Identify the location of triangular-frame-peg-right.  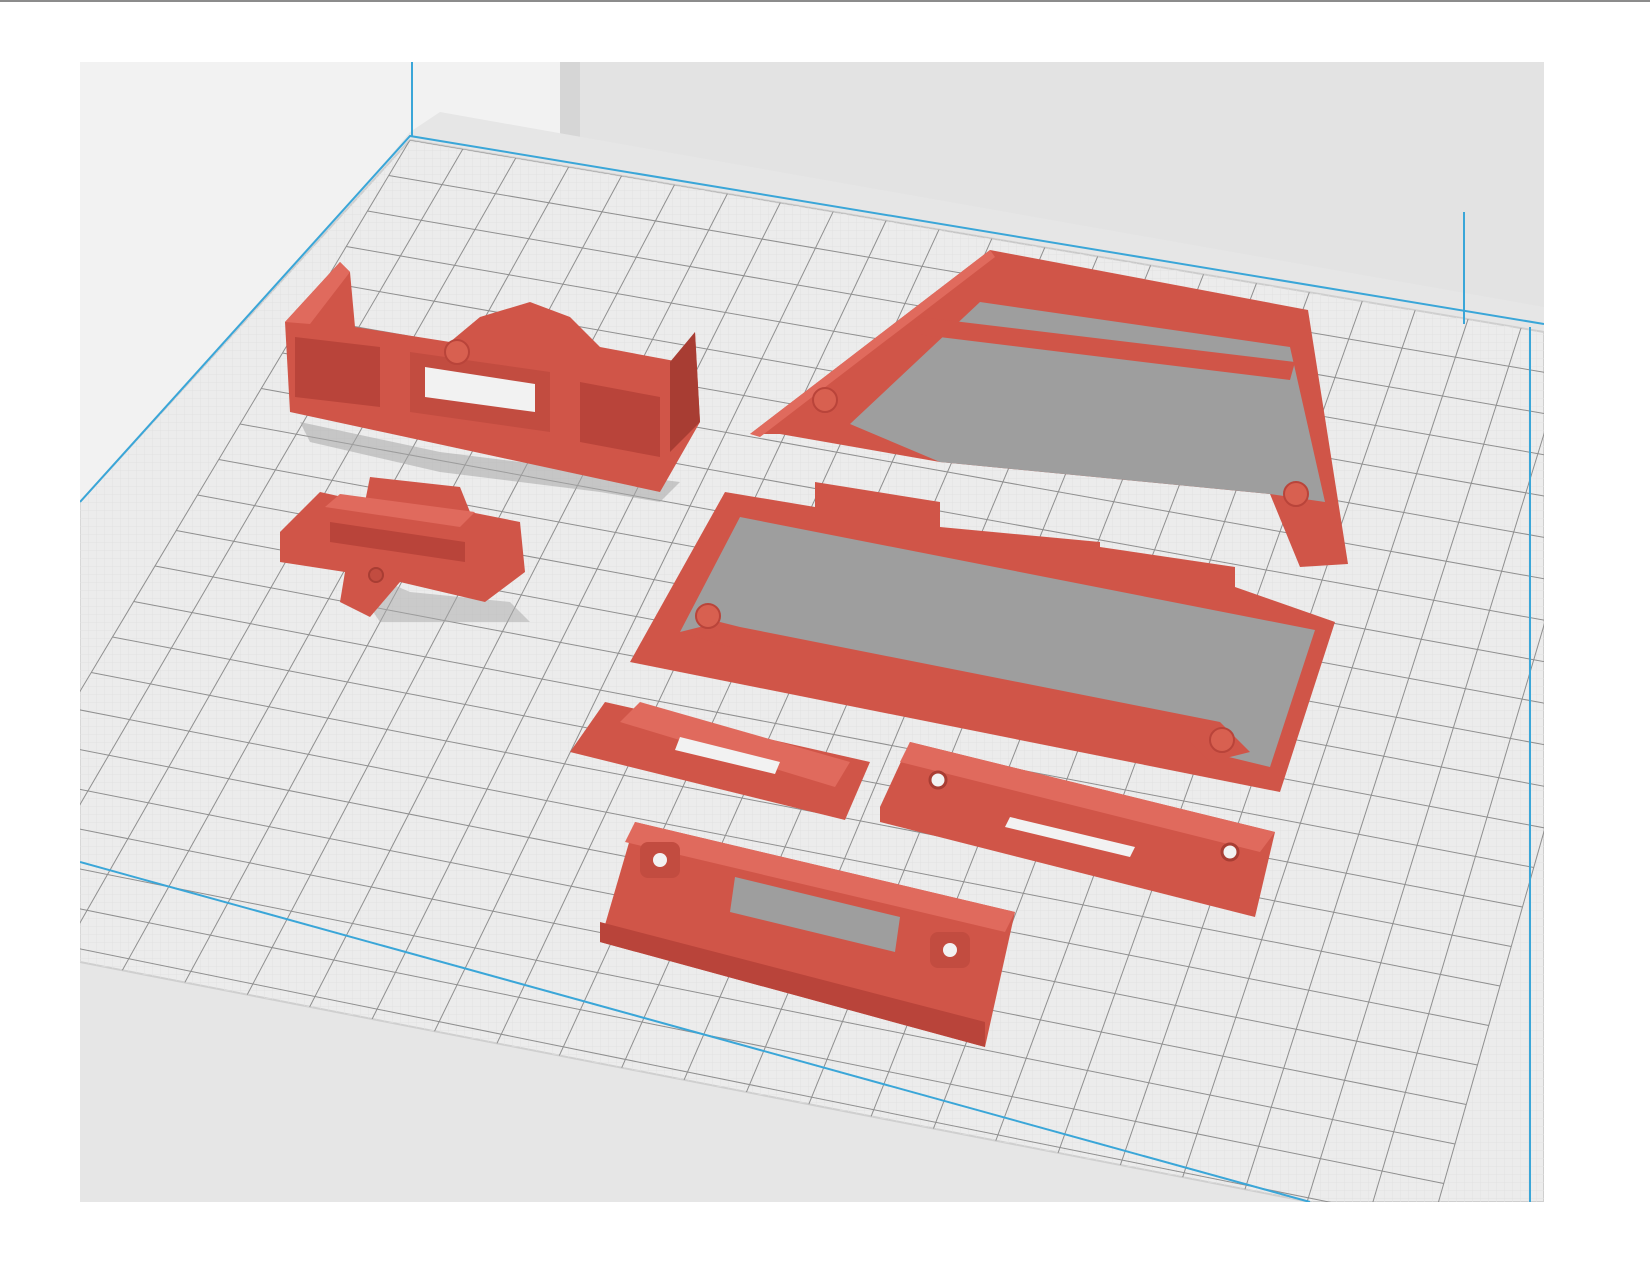
(1296, 494).